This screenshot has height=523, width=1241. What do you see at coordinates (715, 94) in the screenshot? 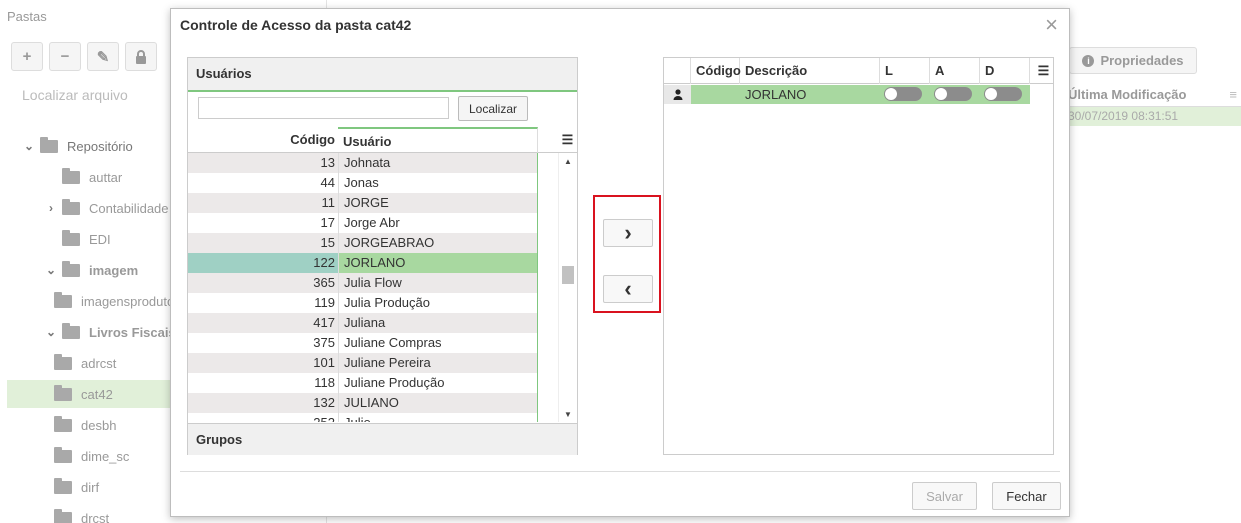
I see `perm-code` at bounding box center [715, 94].